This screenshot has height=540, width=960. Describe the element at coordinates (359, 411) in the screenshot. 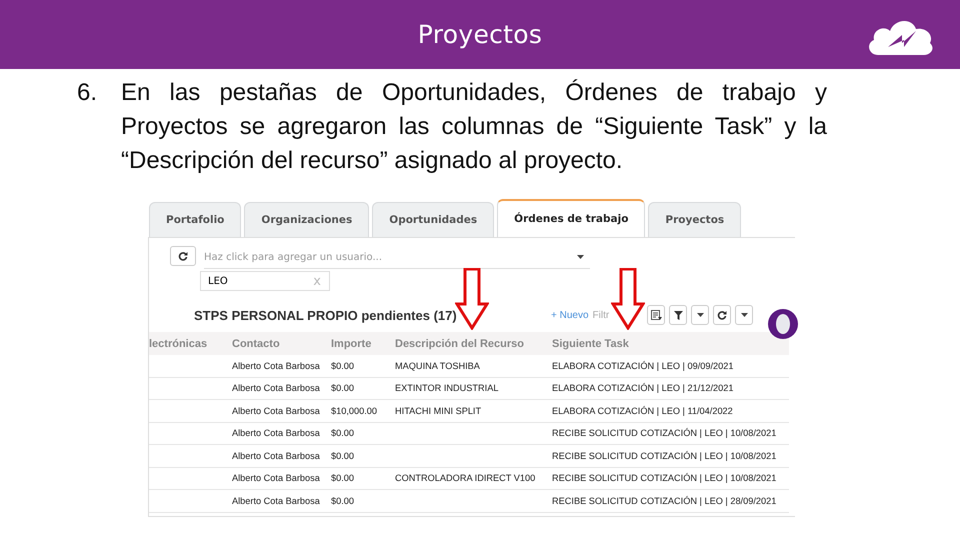

I see `table-cell: $10,000.00` at that location.